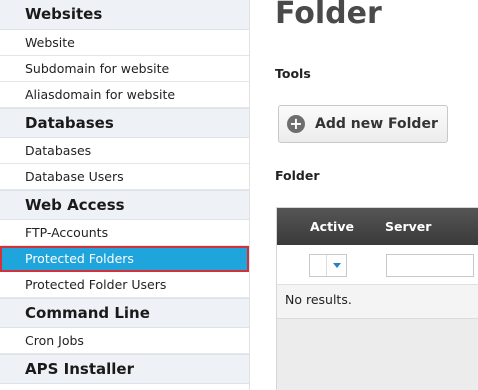 This screenshot has width=478, height=390. Describe the element at coordinates (124, 177) in the screenshot. I see `sidebar-item-database-users: Database Users` at that location.